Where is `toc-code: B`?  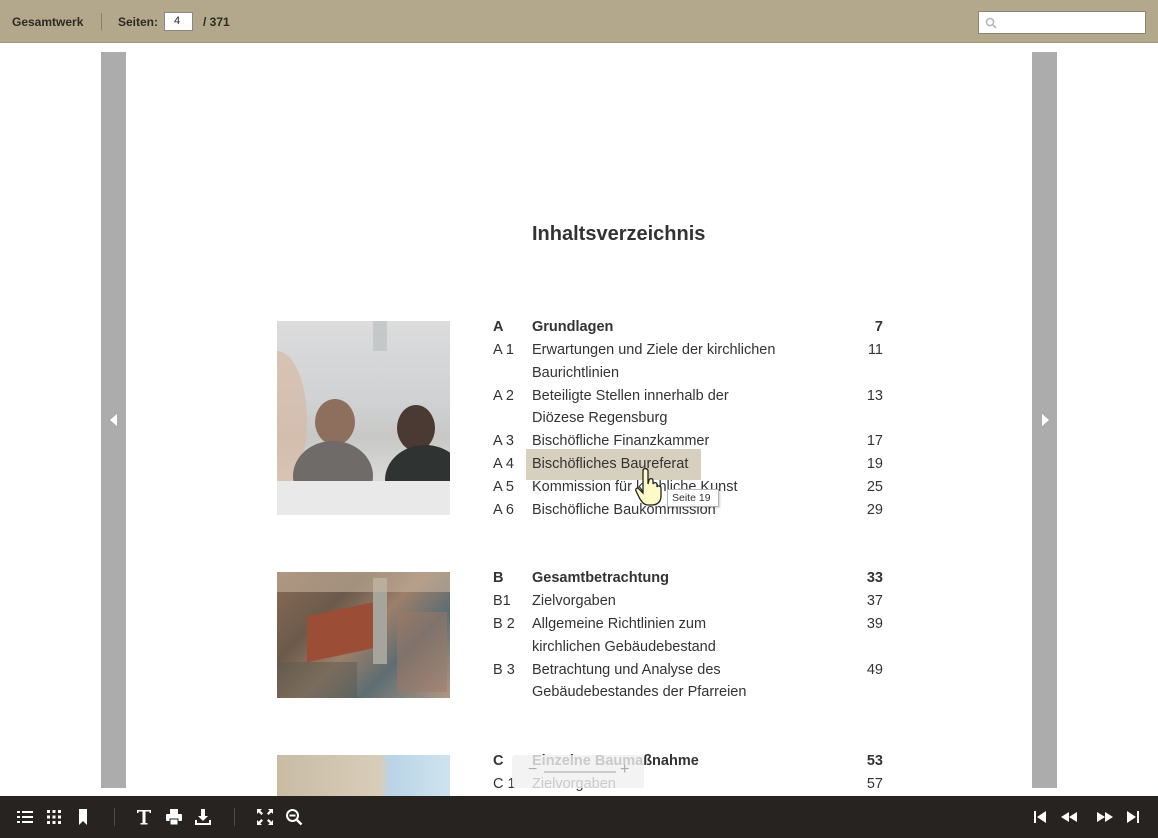 toc-code: B is located at coordinates (498, 578).